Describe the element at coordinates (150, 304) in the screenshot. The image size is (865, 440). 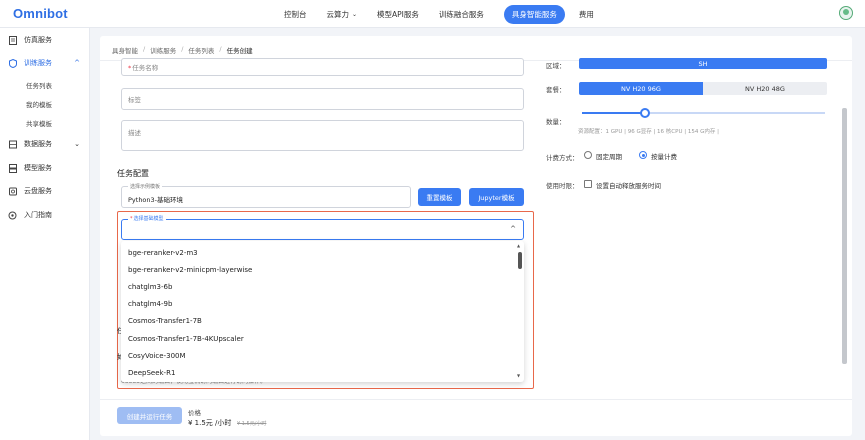
I see `dropdown-option: chatglm4-9b` at that location.